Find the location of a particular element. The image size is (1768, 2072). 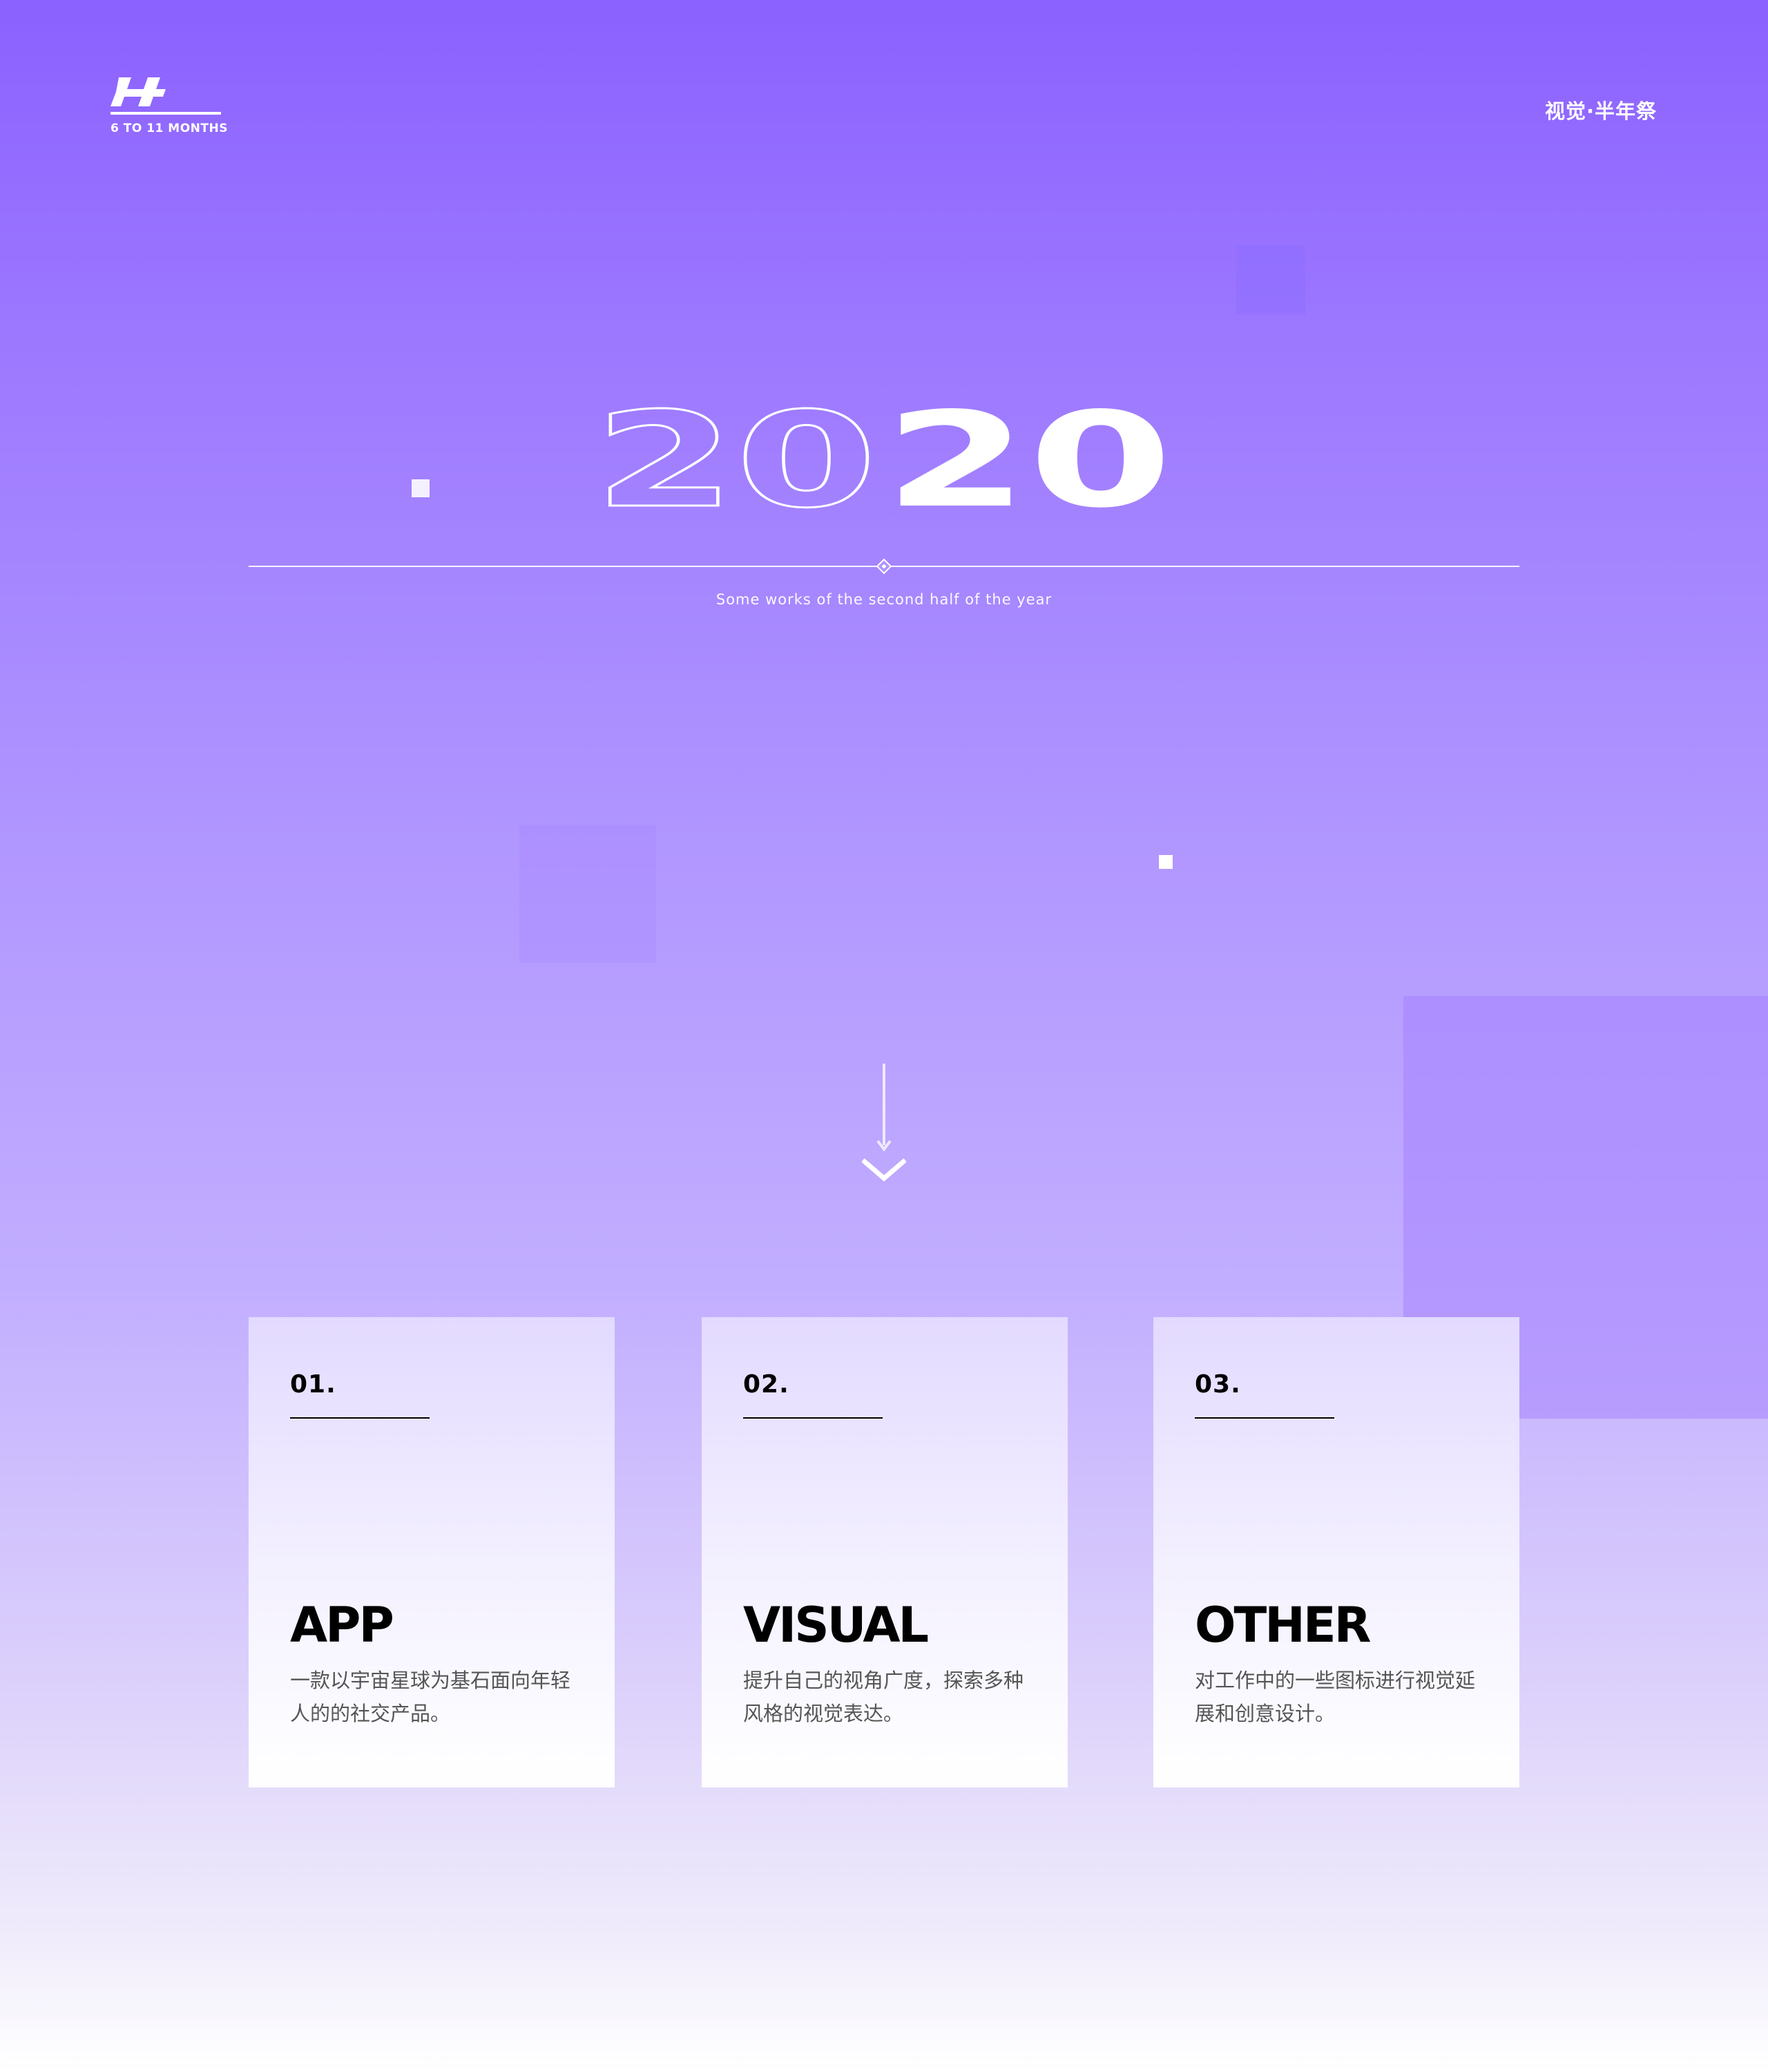

card-description: 提升自己的视角广度，探索多种风格的视觉表达。 is located at coordinates (883, 1697).